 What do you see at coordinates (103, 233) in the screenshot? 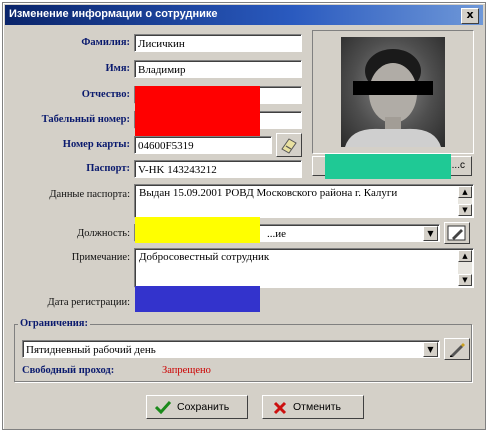
I see `position-label: Должность:` at bounding box center [103, 233].